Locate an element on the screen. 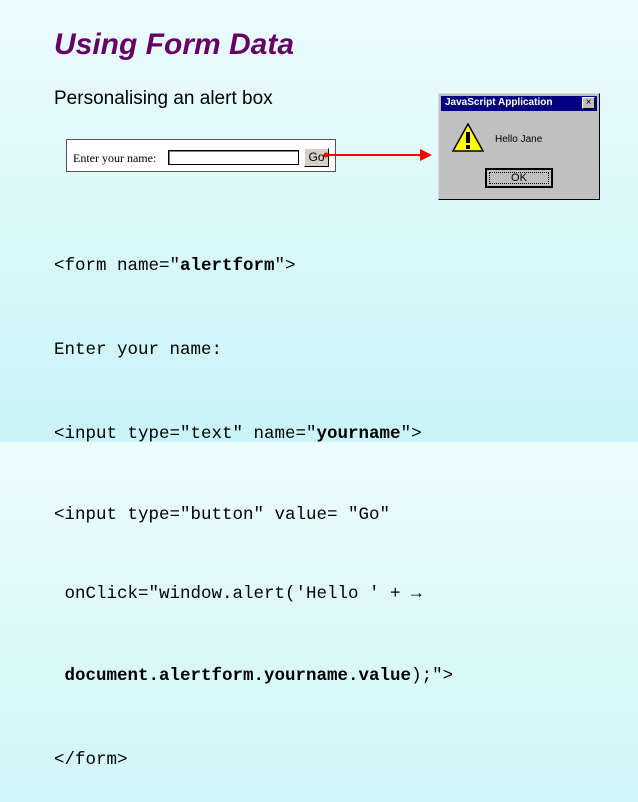  code-line-1: <form name="alertform"> is located at coordinates (253, 266).